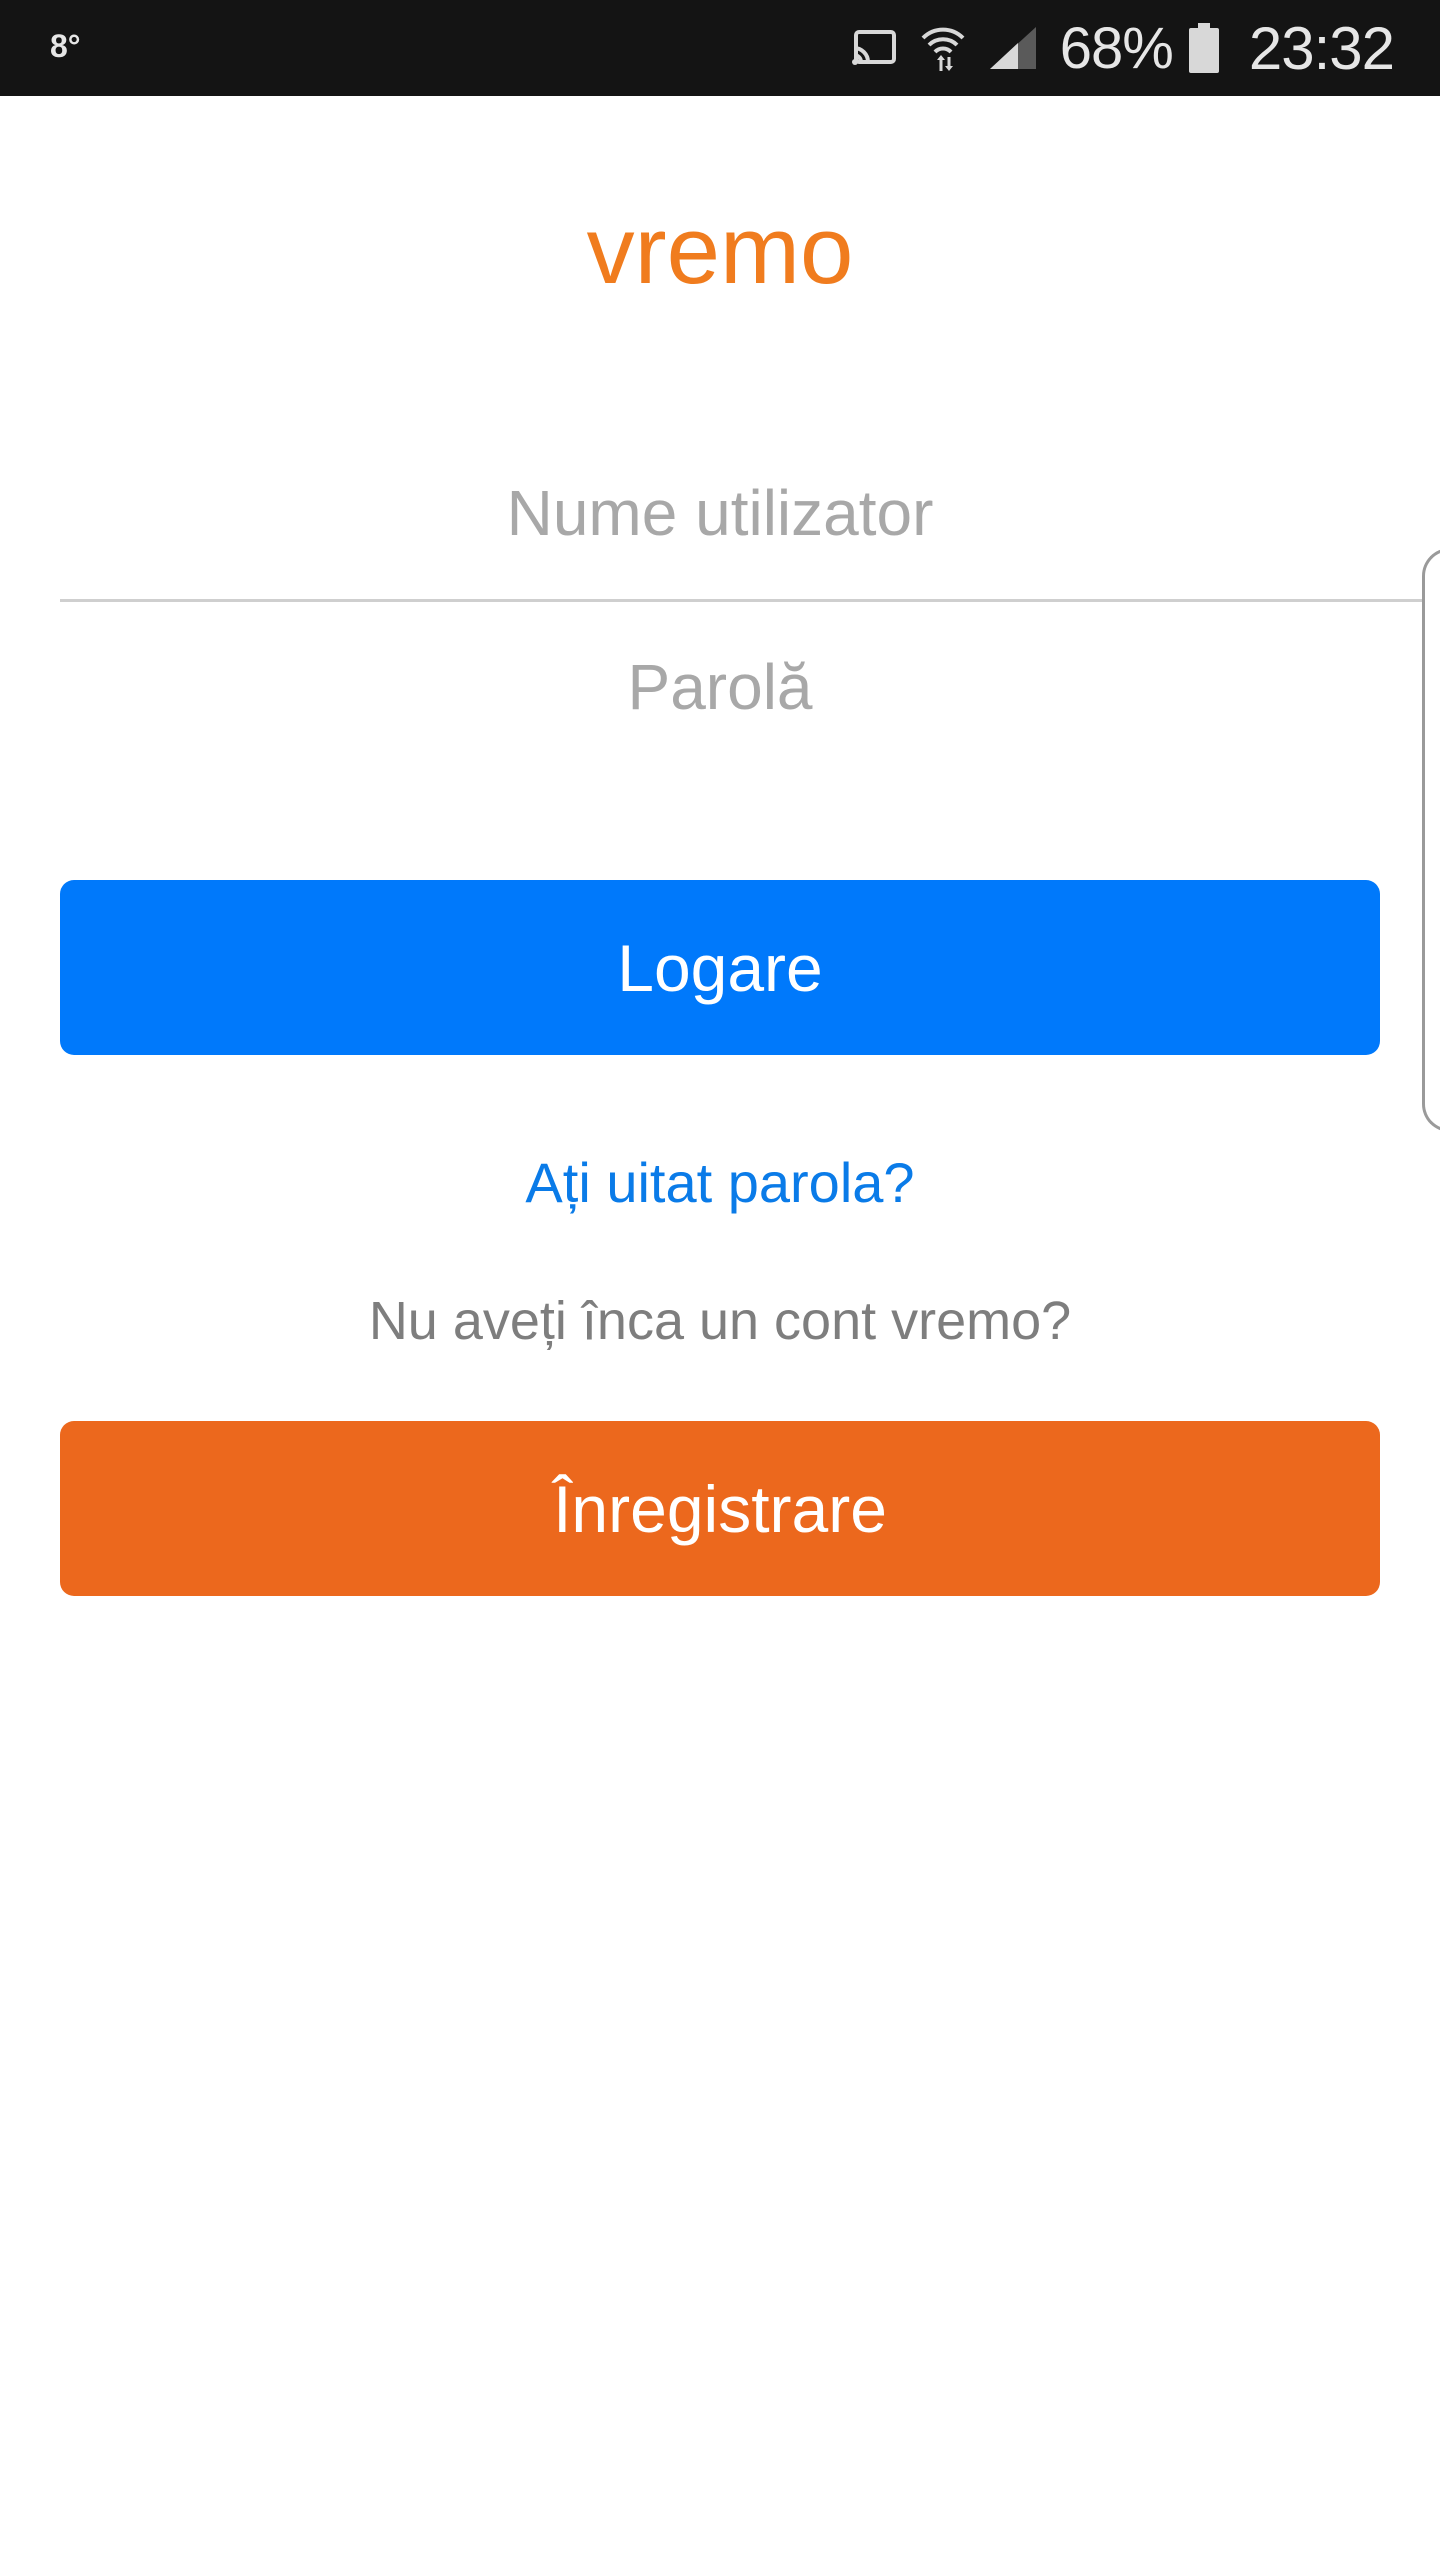 The height and width of the screenshot is (2560, 1440). Describe the element at coordinates (720, 967) in the screenshot. I see `login-button: Logare` at that location.